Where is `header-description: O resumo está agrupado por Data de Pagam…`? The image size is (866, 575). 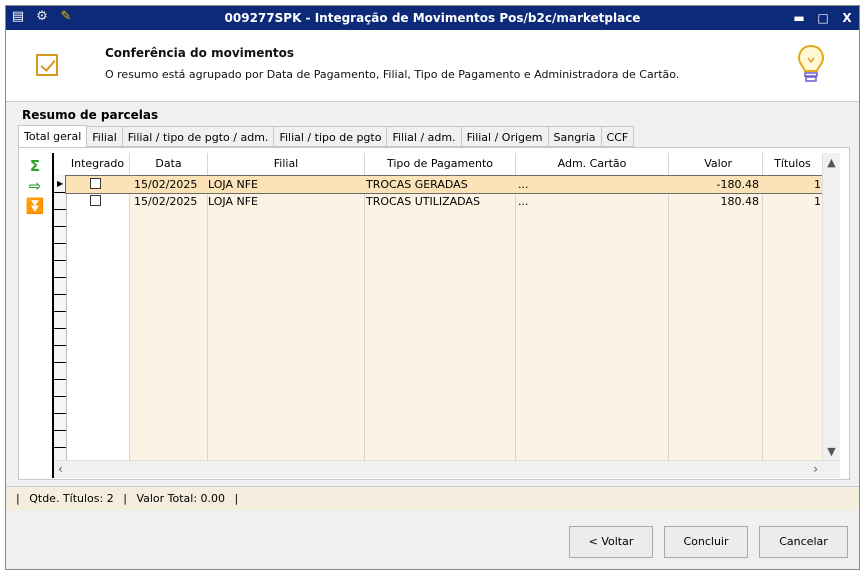
header-description: O resumo está agrupado por Data de Pagam… is located at coordinates (392, 74).